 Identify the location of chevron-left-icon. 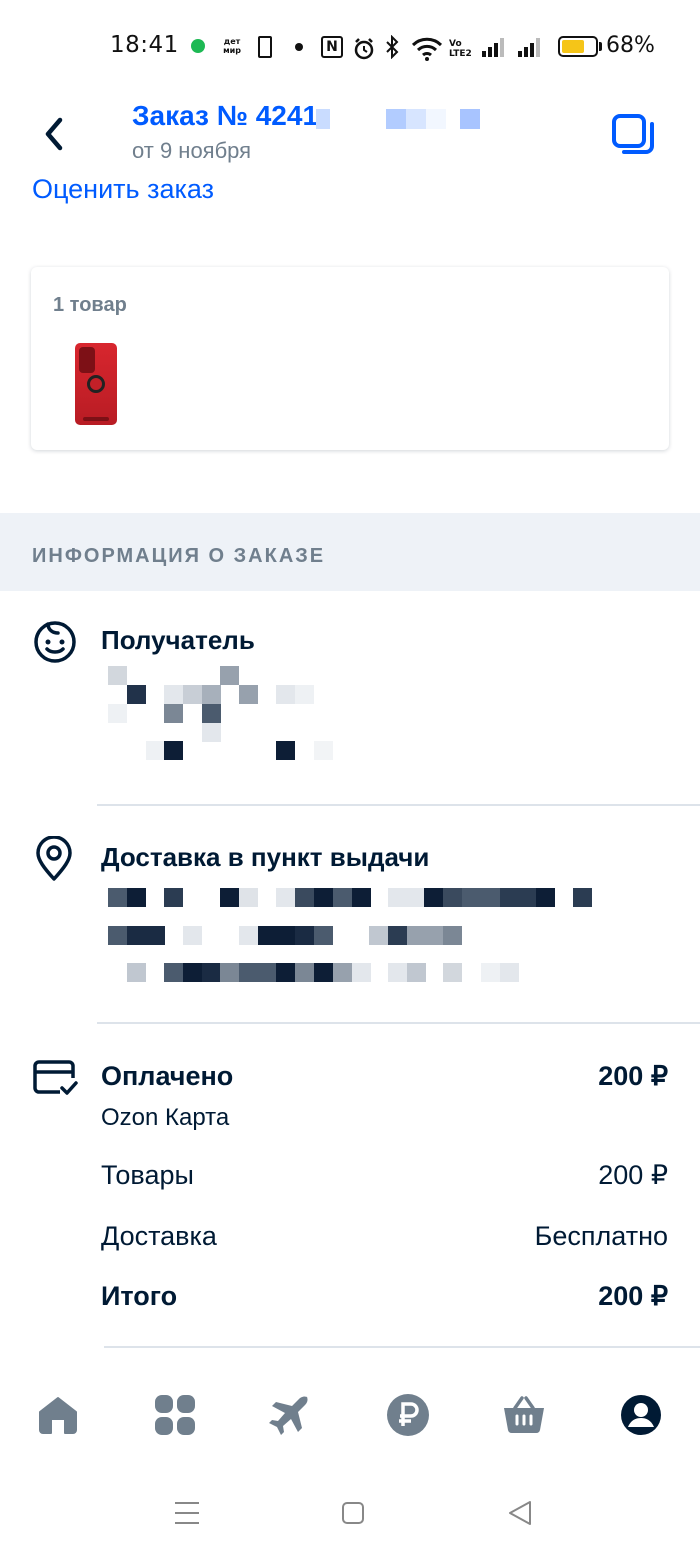
(54, 134).